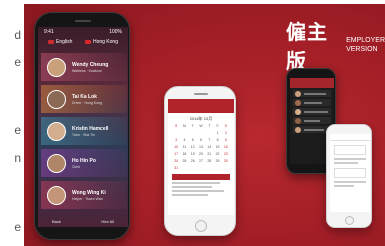 Image resolution: width=385 pixels, height=246 pixels. I want to click on calendar-day: 31, so click(176, 168).